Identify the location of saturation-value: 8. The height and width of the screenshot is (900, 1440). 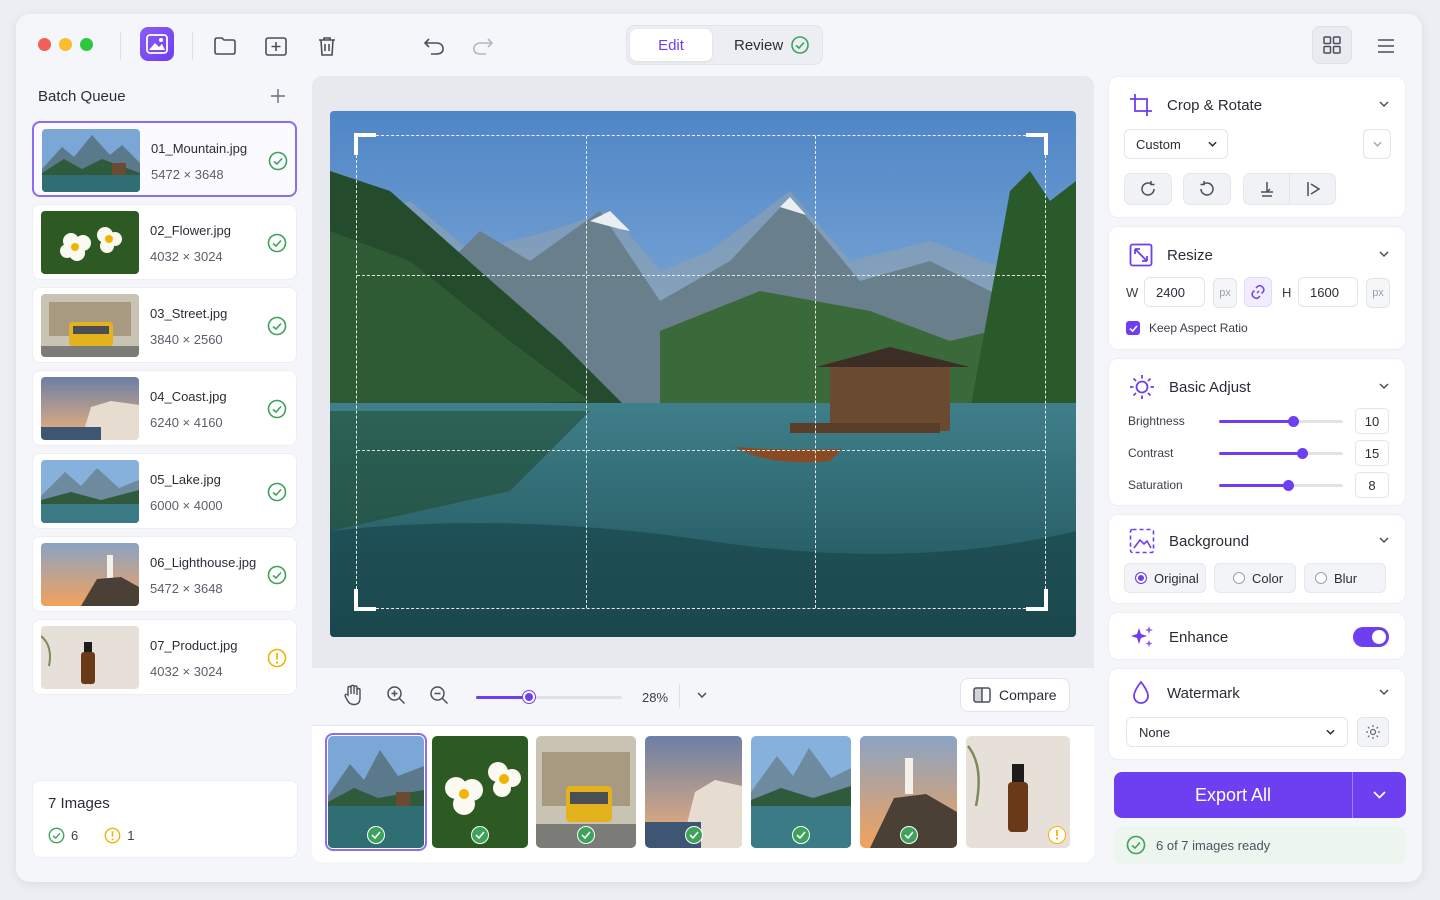
(1372, 485).